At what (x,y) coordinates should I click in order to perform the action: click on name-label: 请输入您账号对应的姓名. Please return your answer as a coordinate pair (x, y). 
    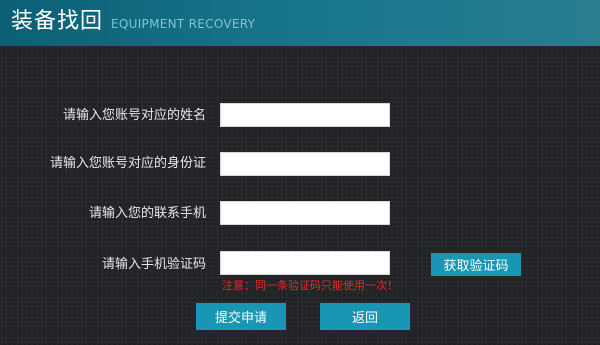
    Looking at the image, I should click on (134, 115).